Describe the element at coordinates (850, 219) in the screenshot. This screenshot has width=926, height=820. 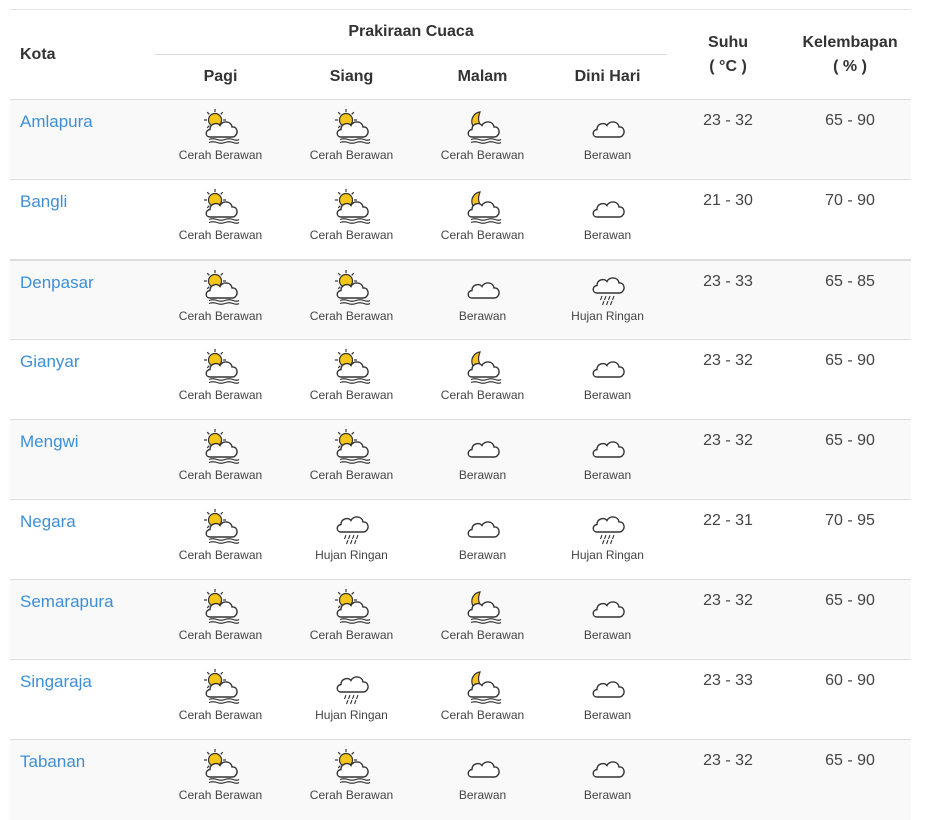
I see `humidity-cell: 70 - 90` at that location.